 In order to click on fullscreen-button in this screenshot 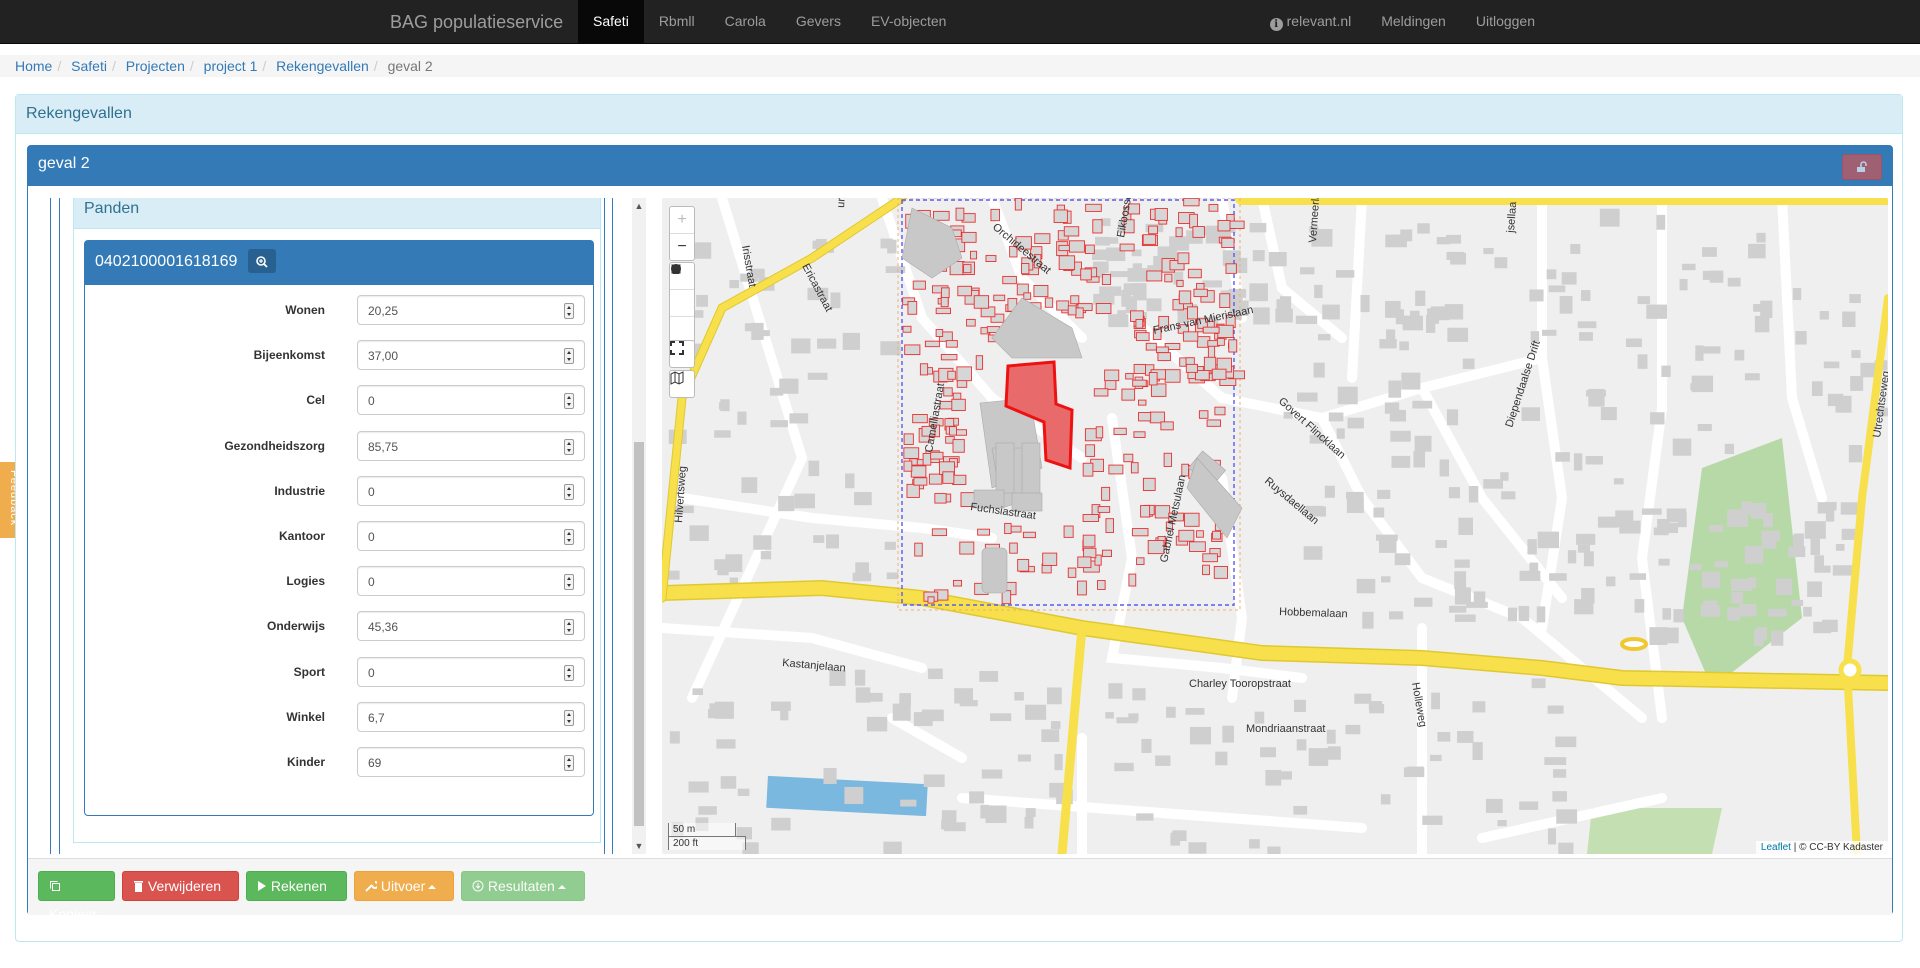, I will do `click(682, 354)`.